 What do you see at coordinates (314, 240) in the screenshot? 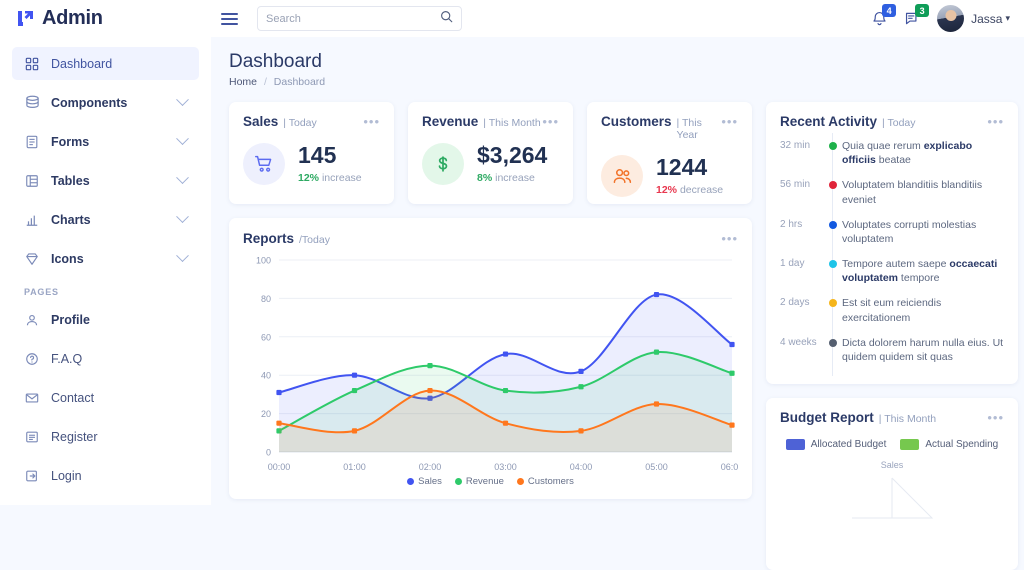
I see `reports-period: /Today` at bounding box center [314, 240].